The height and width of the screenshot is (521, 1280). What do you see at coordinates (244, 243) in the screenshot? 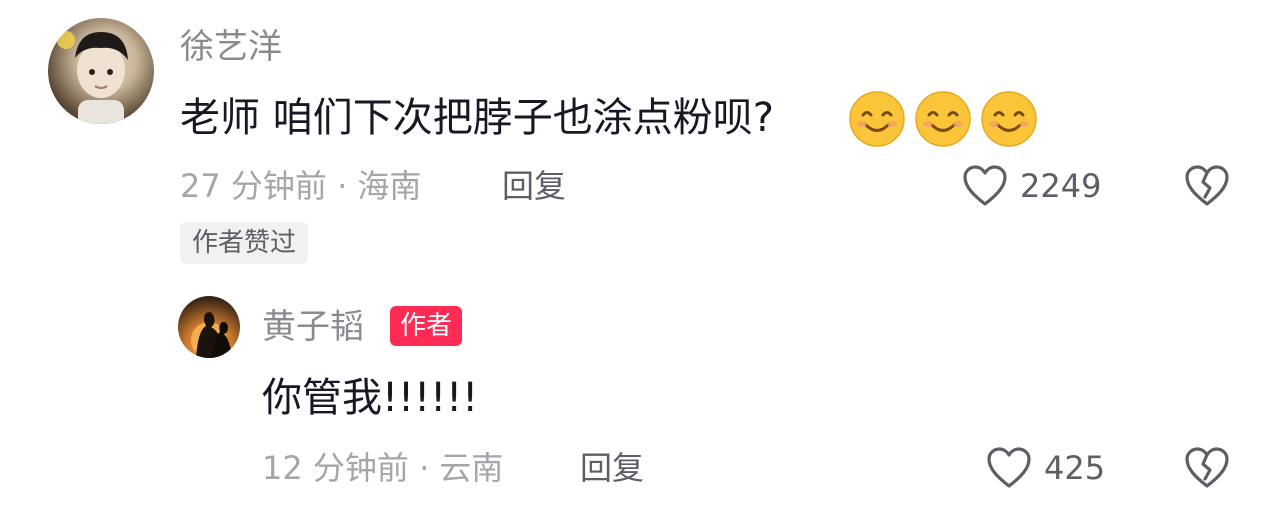
I see `author-liked-tag: 作者赞过` at bounding box center [244, 243].